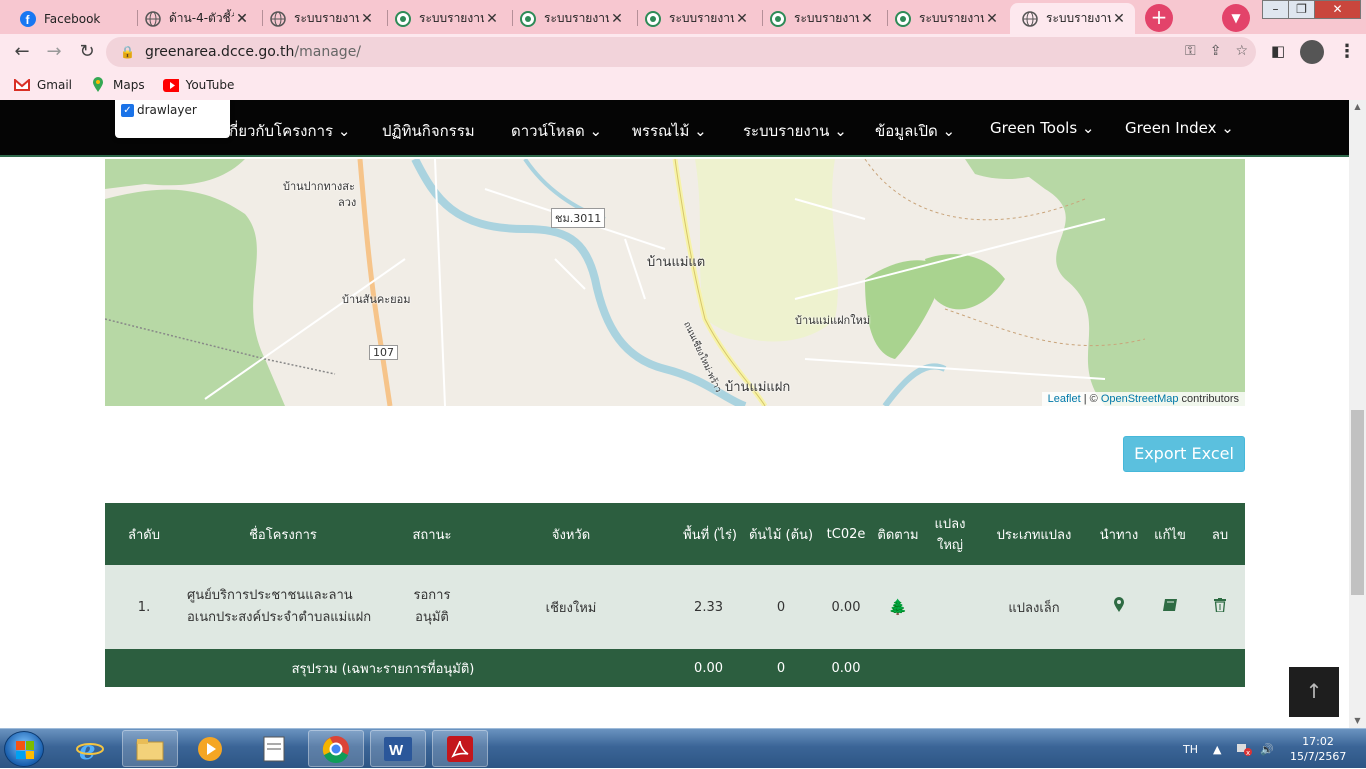  I want to click on address-bar: 🔒 greenarea.dcce.go.th/manage/ ⚿ ⇪ ☆, so click(681, 52).